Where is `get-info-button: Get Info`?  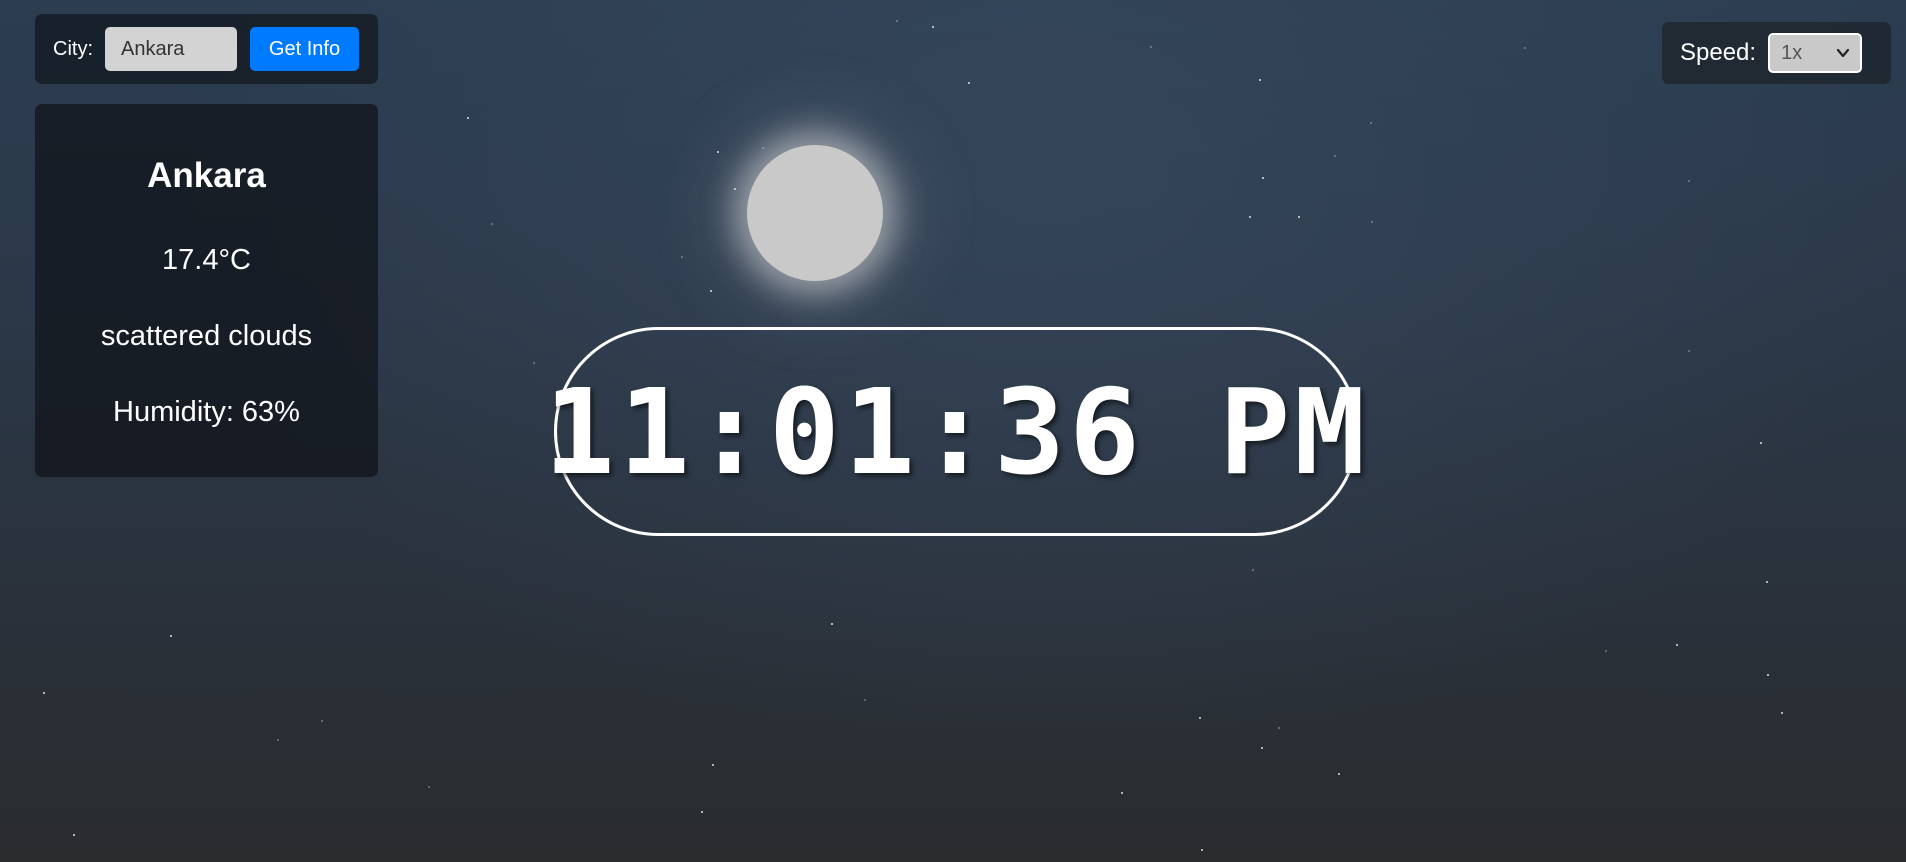
get-info-button: Get Info is located at coordinates (304, 49).